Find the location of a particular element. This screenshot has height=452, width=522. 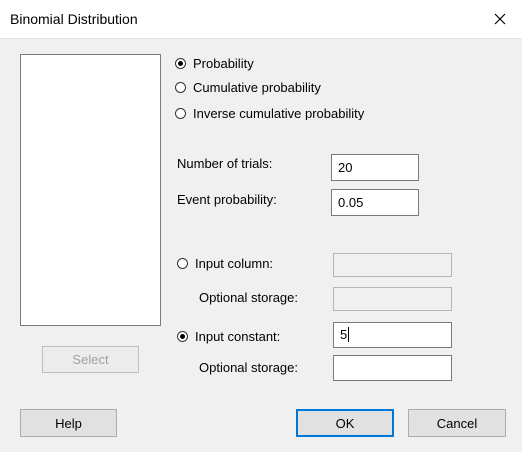

radio-inverse-label: Inverse cumulative probability is located at coordinates (279, 113).